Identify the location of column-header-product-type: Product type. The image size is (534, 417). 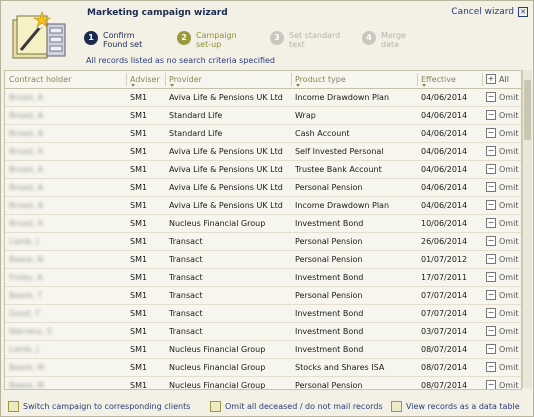
(320, 79).